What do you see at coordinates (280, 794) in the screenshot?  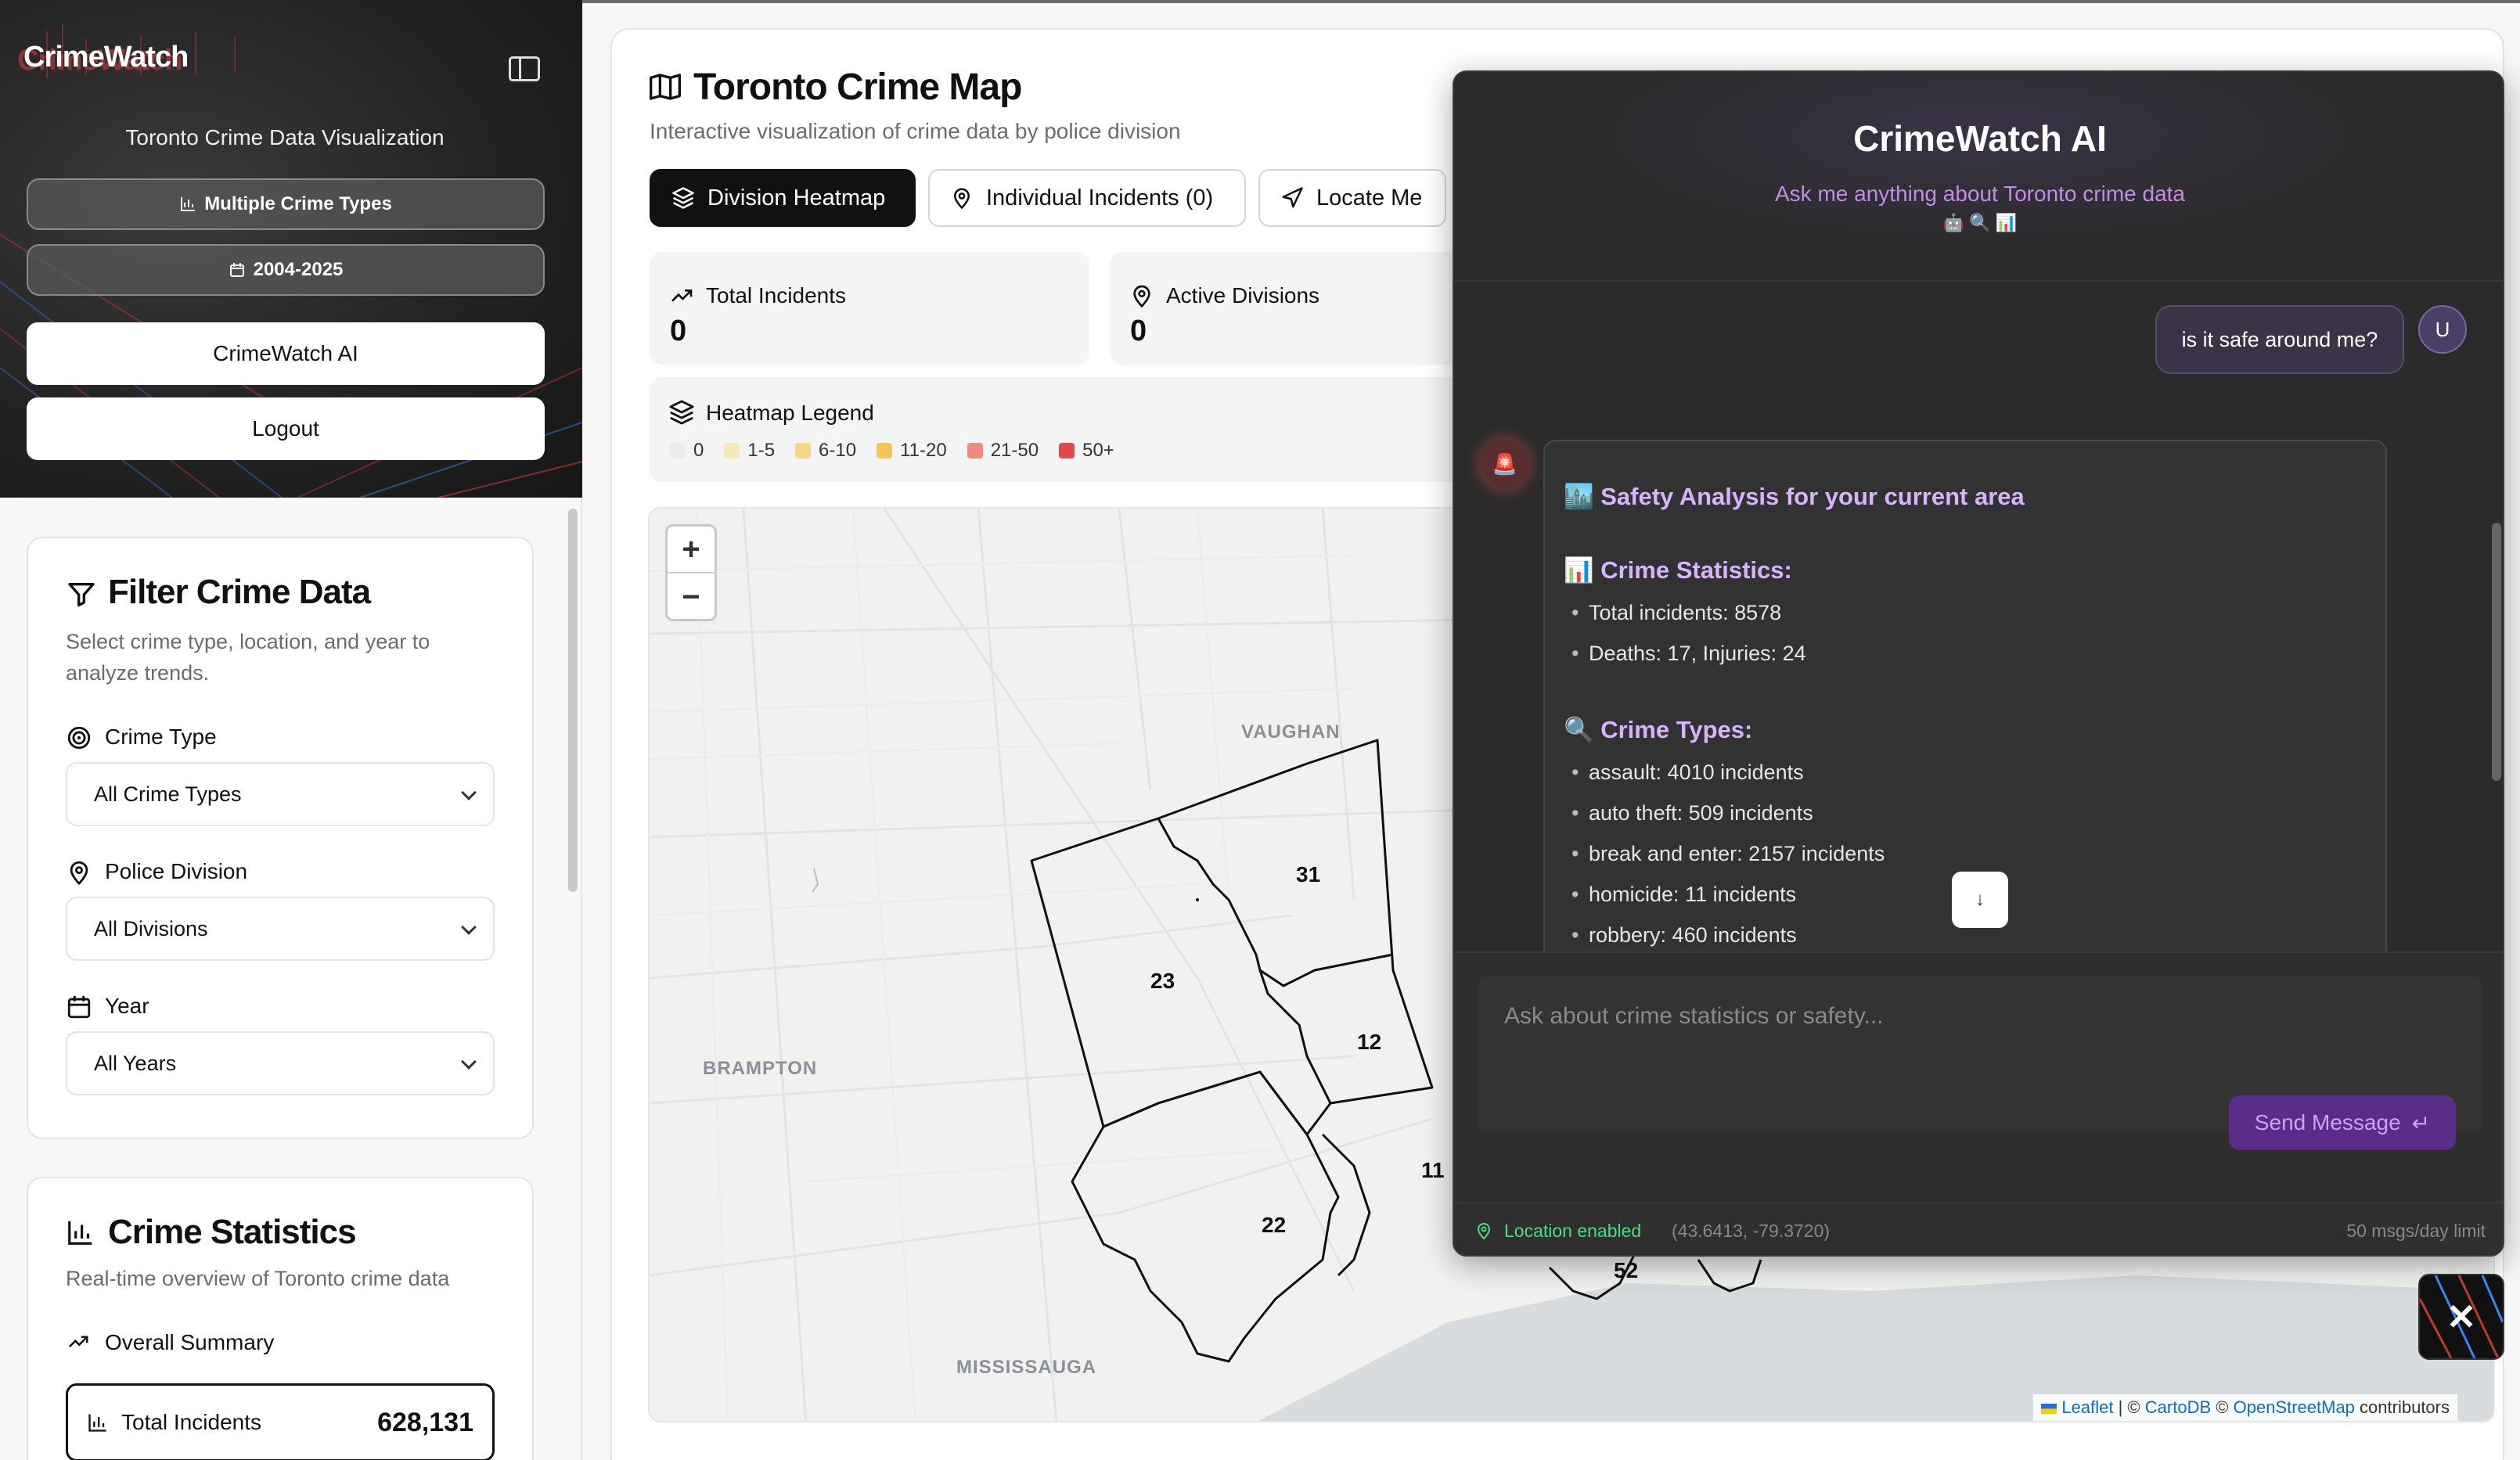 I see `crime-type-select: All Crime Types` at bounding box center [280, 794].